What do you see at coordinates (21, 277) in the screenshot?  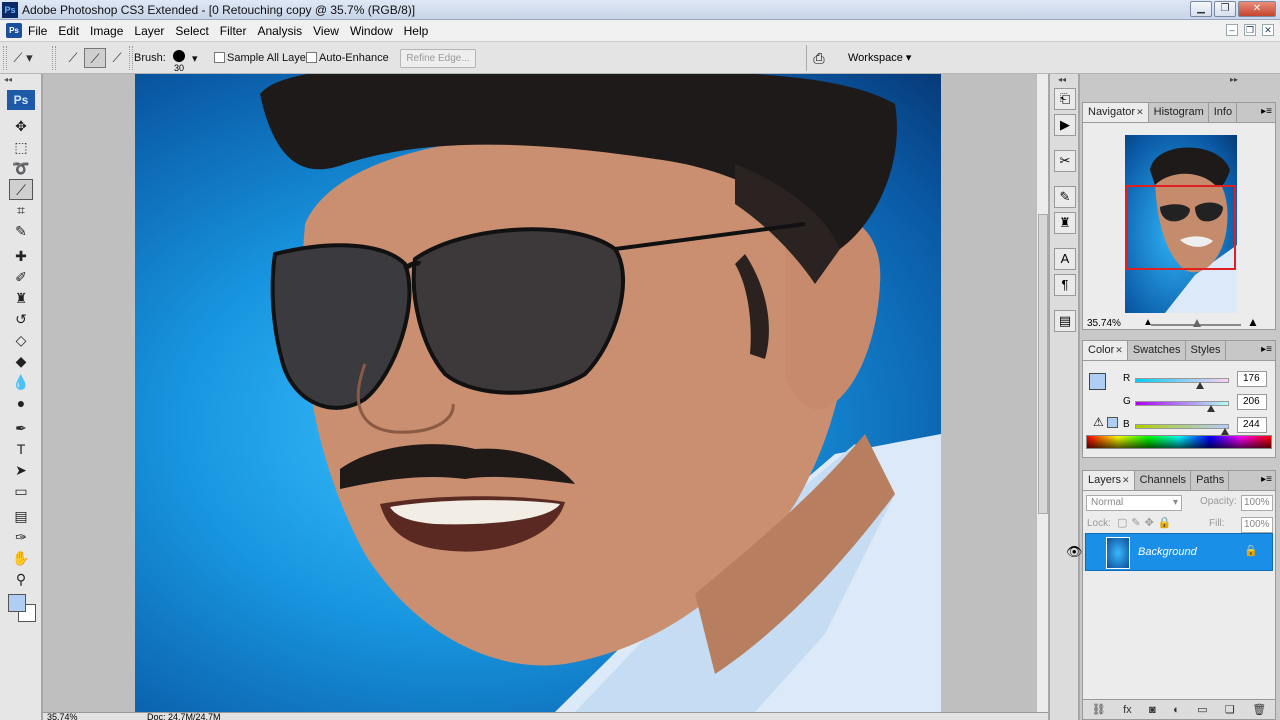 I see `brush-tool-icon: ✐` at bounding box center [21, 277].